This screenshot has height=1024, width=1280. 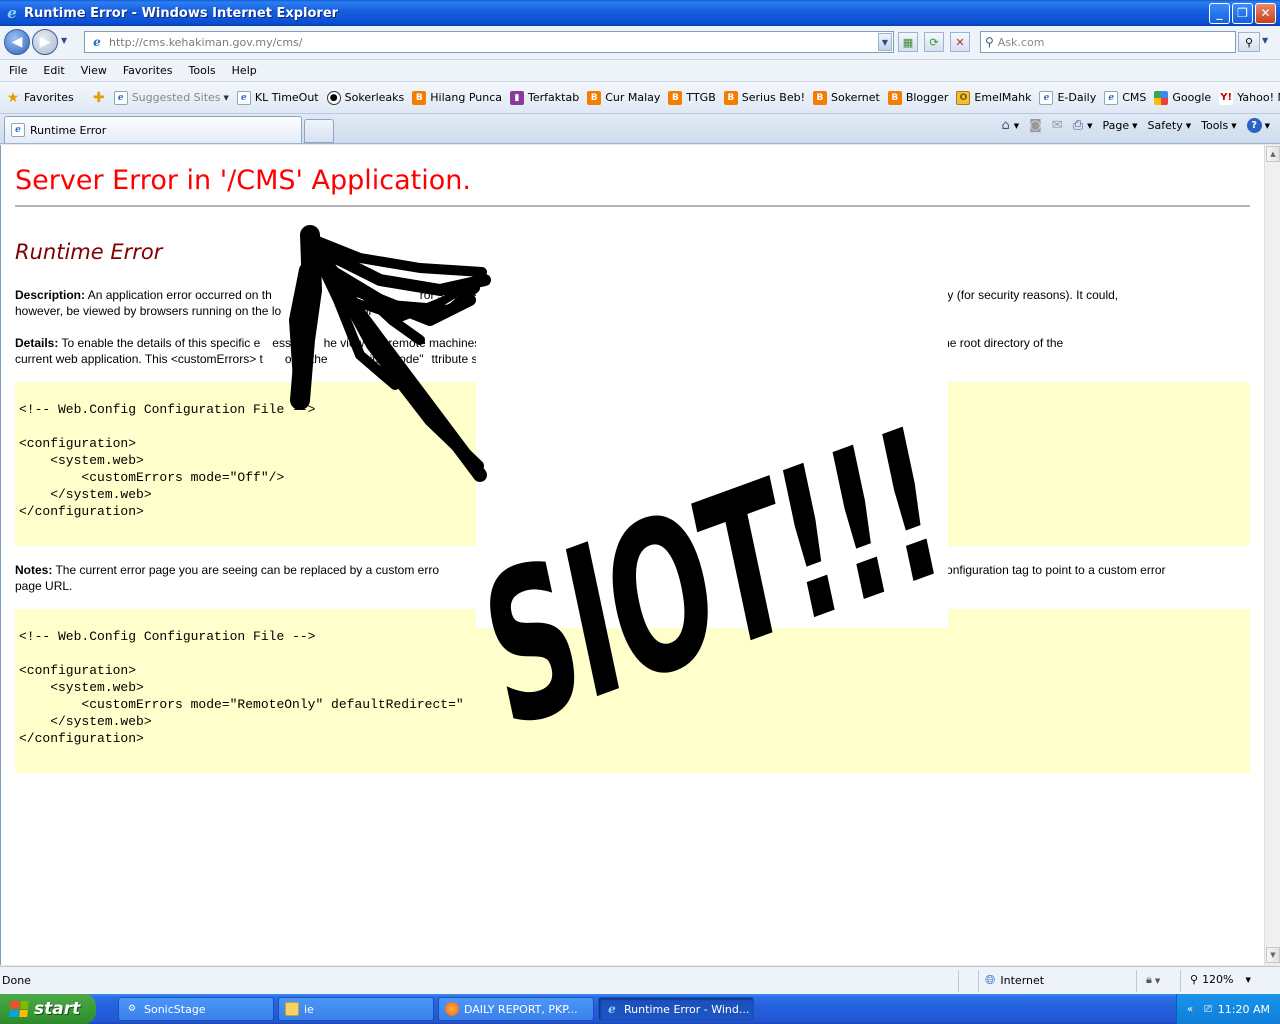 I want to click on safety-menu-label: Safety, so click(x=1165, y=125).